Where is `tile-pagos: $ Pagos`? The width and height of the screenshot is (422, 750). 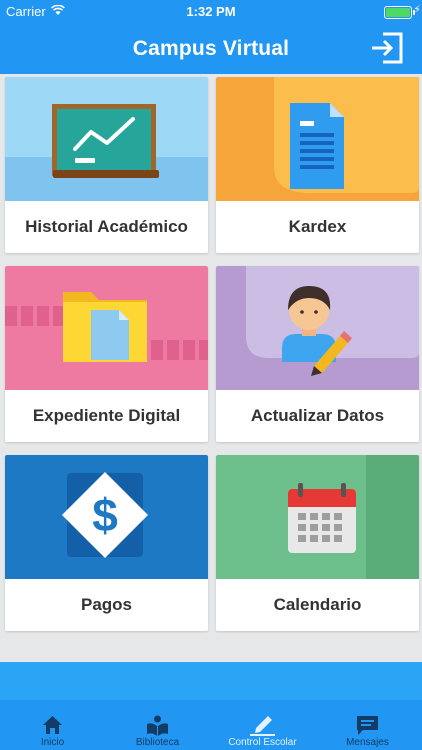 tile-pagos: $ Pagos is located at coordinates (106, 543).